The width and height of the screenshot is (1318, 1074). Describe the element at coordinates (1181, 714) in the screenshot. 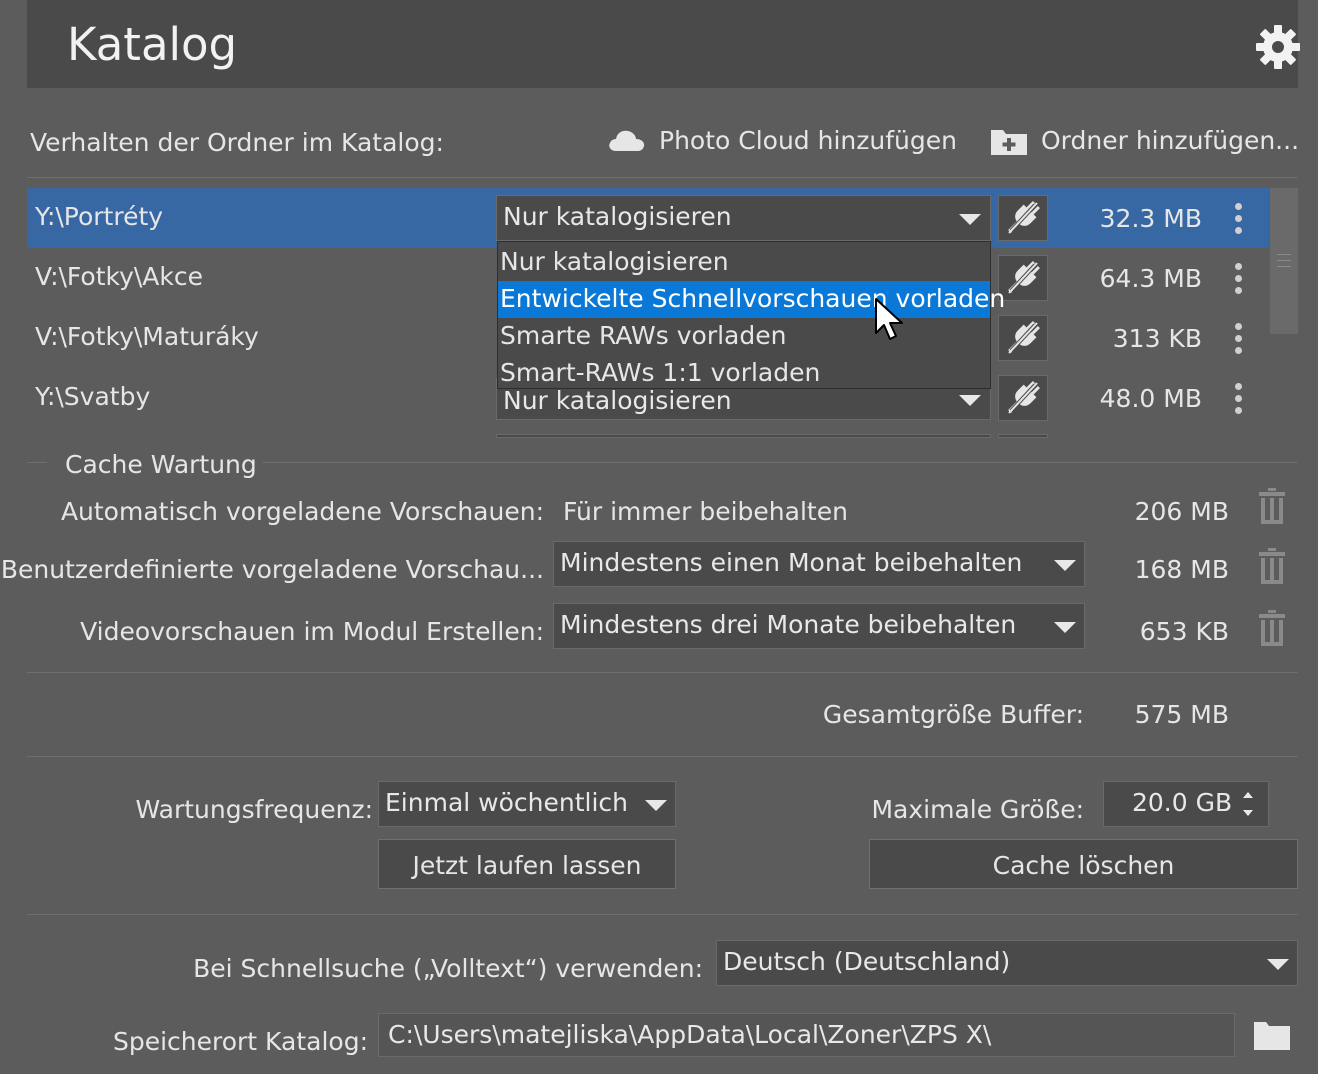

I see `total-size-value: 575 MB` at that location.